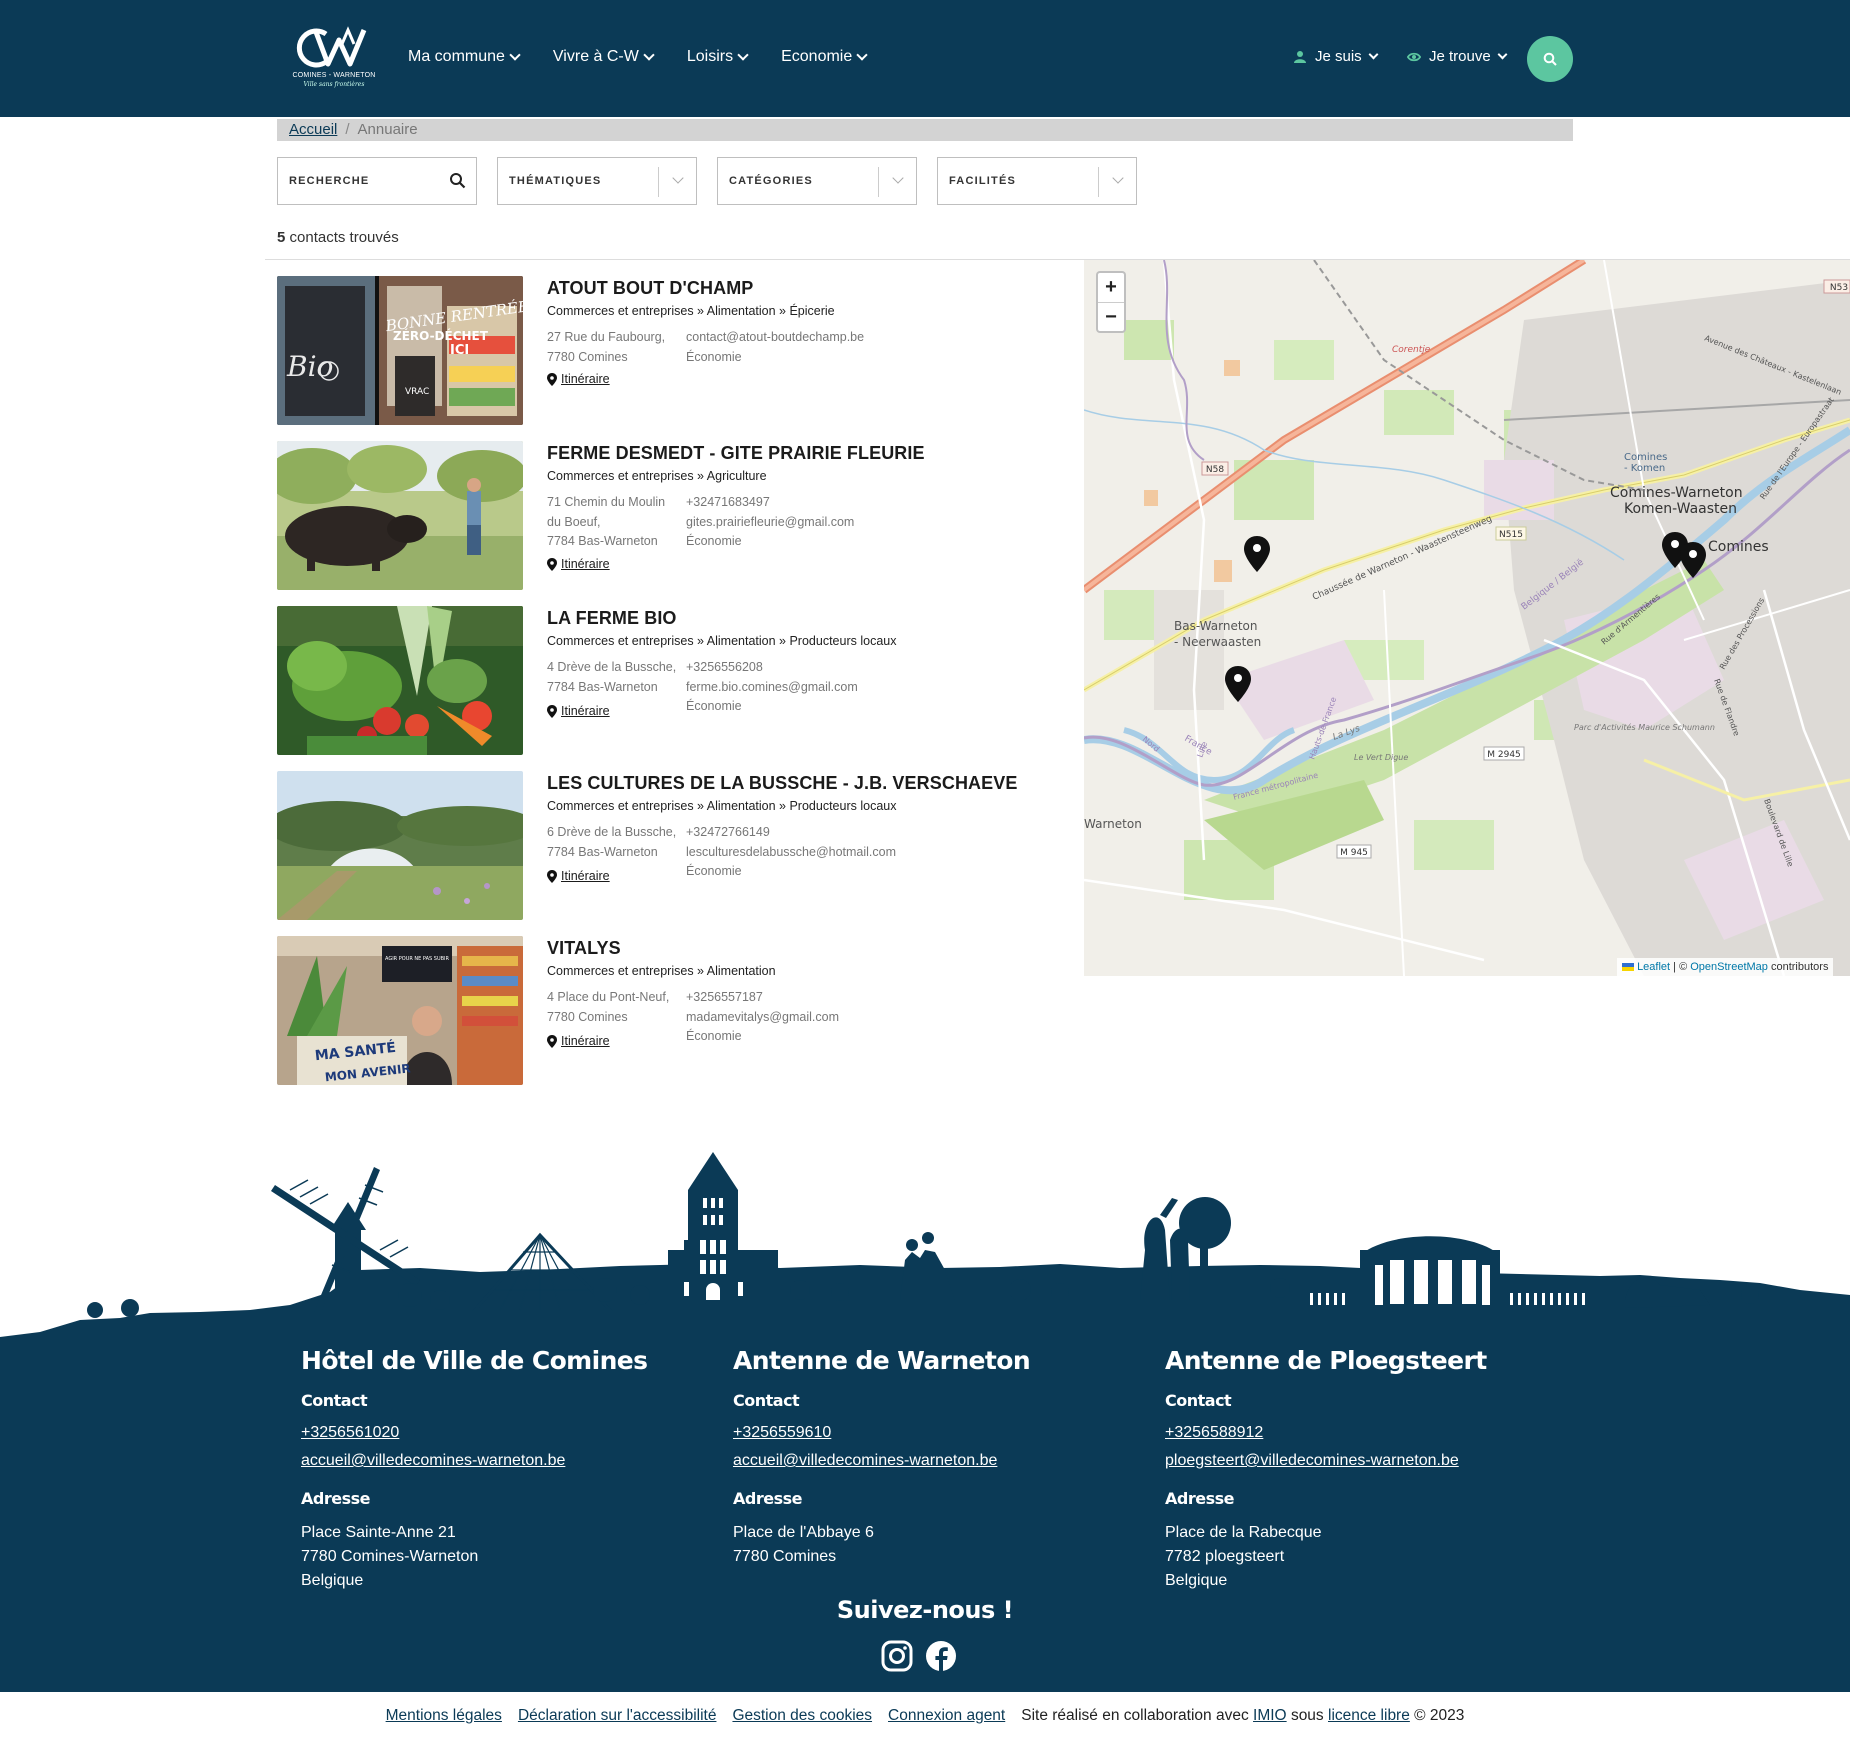 This screenshot has height=1739, width=1850. Describe the element at coordinates (334, 59) in the screenshot. I see `site-logo: COMINES - WARNETON Ville sans frontières` at that location.